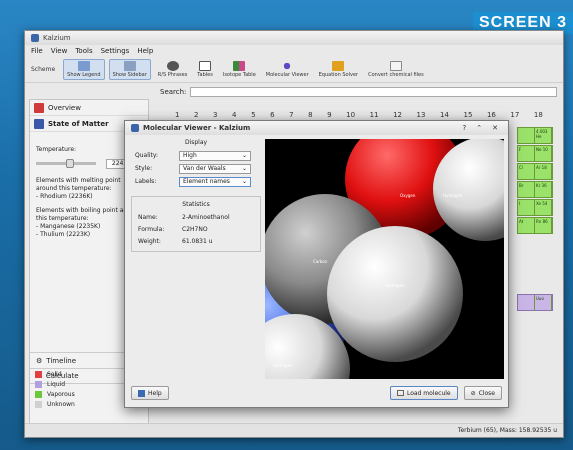 Image resolution: width=573 pixels, height=450 pixels. I want to click on isotope-table-label: Isotope Table, so click(239, 75).